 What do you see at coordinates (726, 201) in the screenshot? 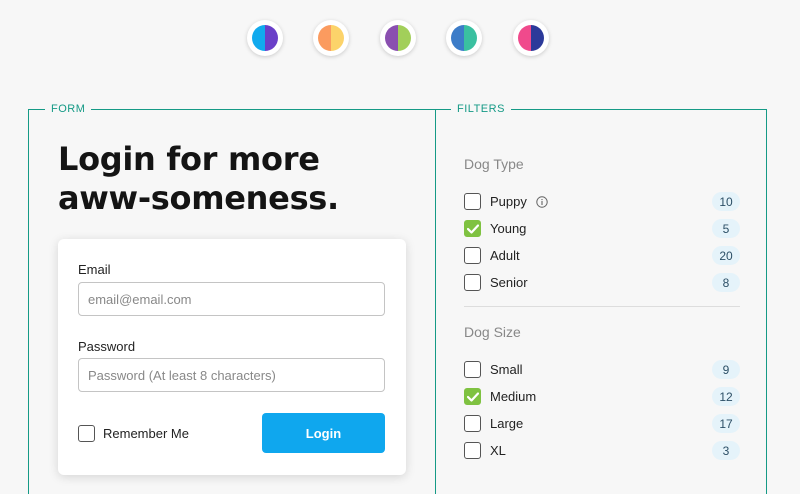
I see `count-badge: 10` at bounding box center [726, 201].